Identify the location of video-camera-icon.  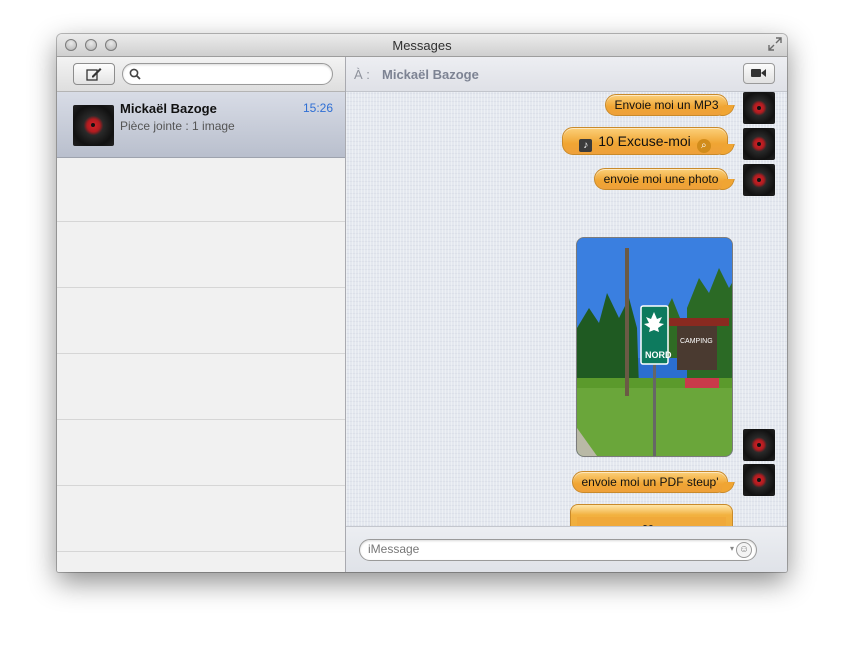
(758, 73).